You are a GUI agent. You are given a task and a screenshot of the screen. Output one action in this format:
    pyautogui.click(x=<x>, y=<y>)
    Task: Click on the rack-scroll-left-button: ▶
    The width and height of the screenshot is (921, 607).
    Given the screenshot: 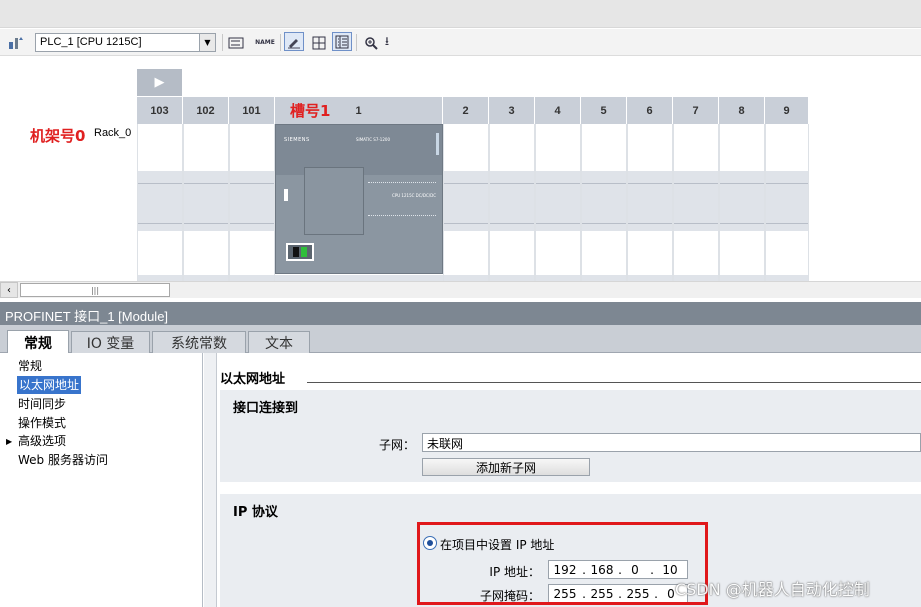 What is the action you would take?
    pyautogui.click(x=159, y=82)
    